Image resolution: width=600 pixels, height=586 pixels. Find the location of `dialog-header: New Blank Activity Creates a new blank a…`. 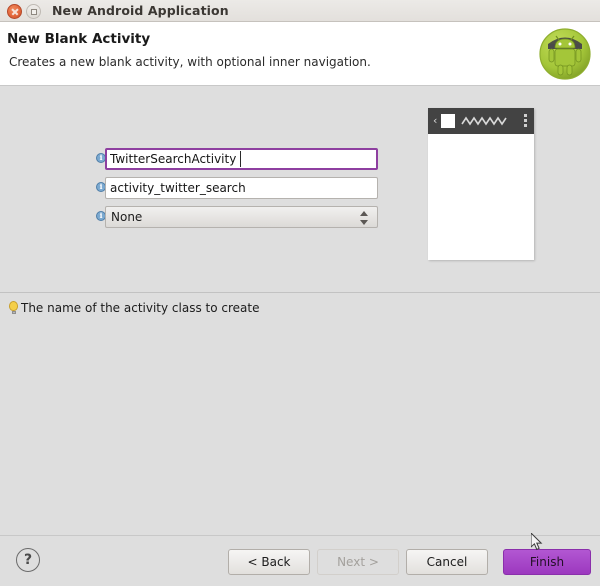

dialog-header: New Blank Activity Creates a new blank a… is located at coordinates (300, 54).